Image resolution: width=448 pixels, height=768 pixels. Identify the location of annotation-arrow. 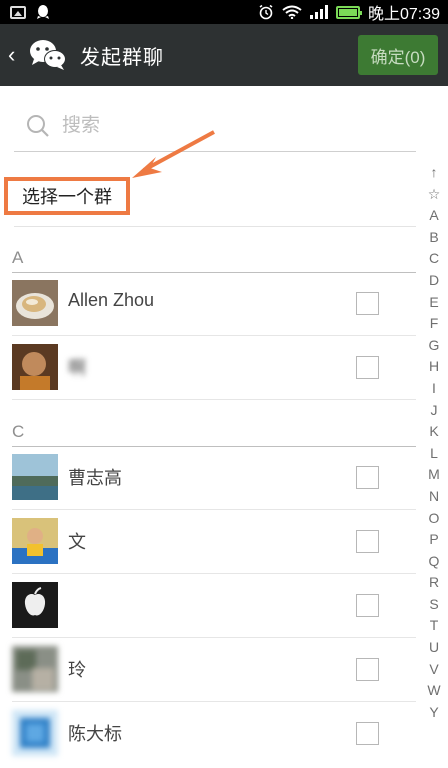
(173, 154).